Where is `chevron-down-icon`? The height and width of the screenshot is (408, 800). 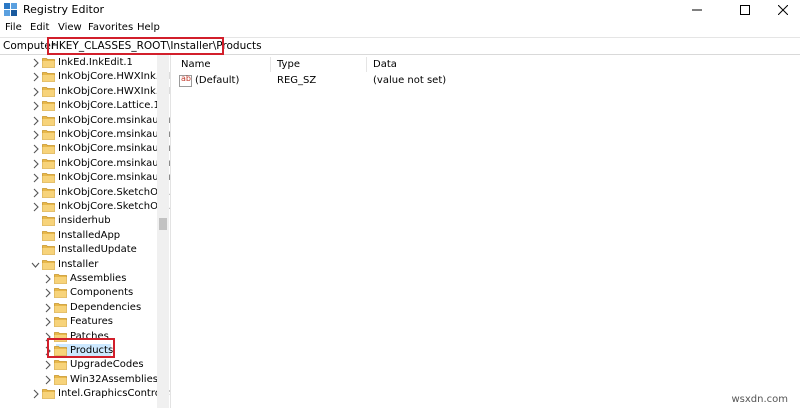 chevron-down-icon is located at coordinates (35, 265).